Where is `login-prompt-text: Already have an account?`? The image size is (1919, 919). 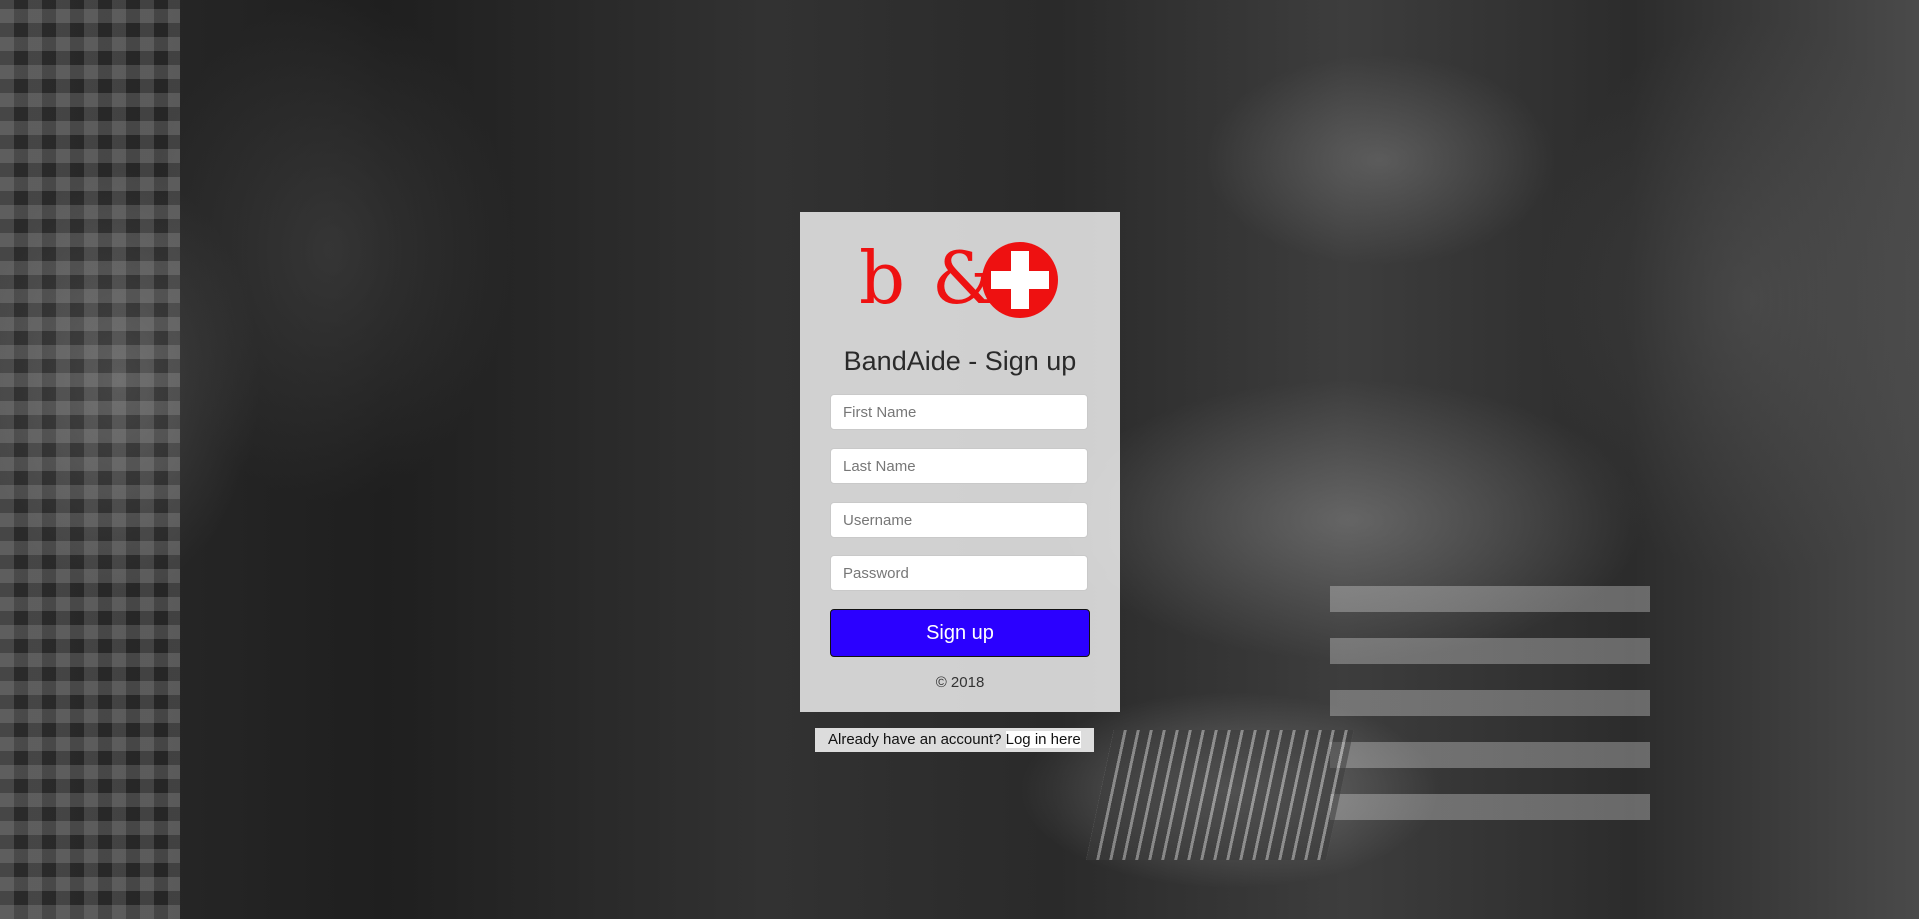 login-prompt-text: Already have an account? is located at coordinates (915, 739).